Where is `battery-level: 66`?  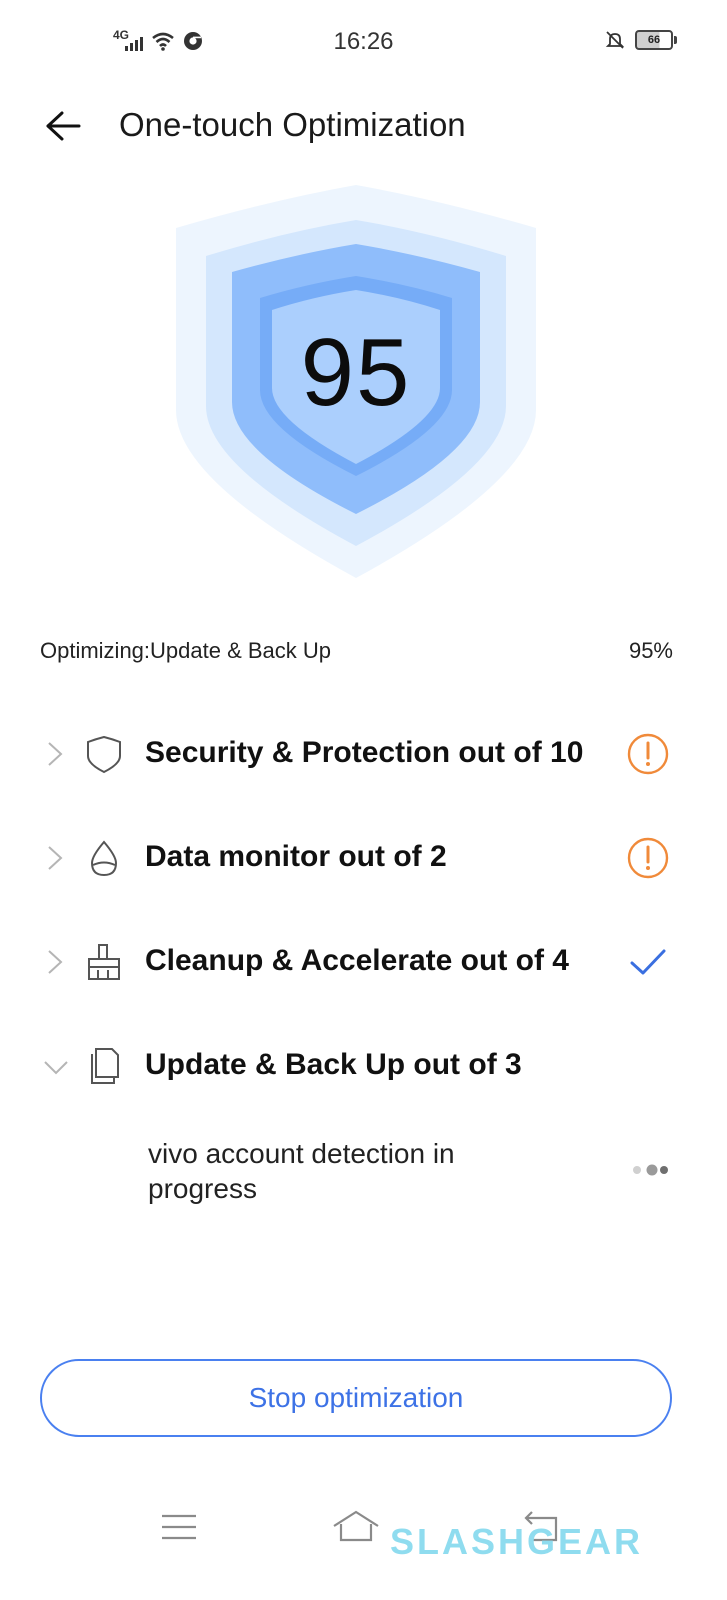 battery-level: 66 is located at coordinates (654, 40).